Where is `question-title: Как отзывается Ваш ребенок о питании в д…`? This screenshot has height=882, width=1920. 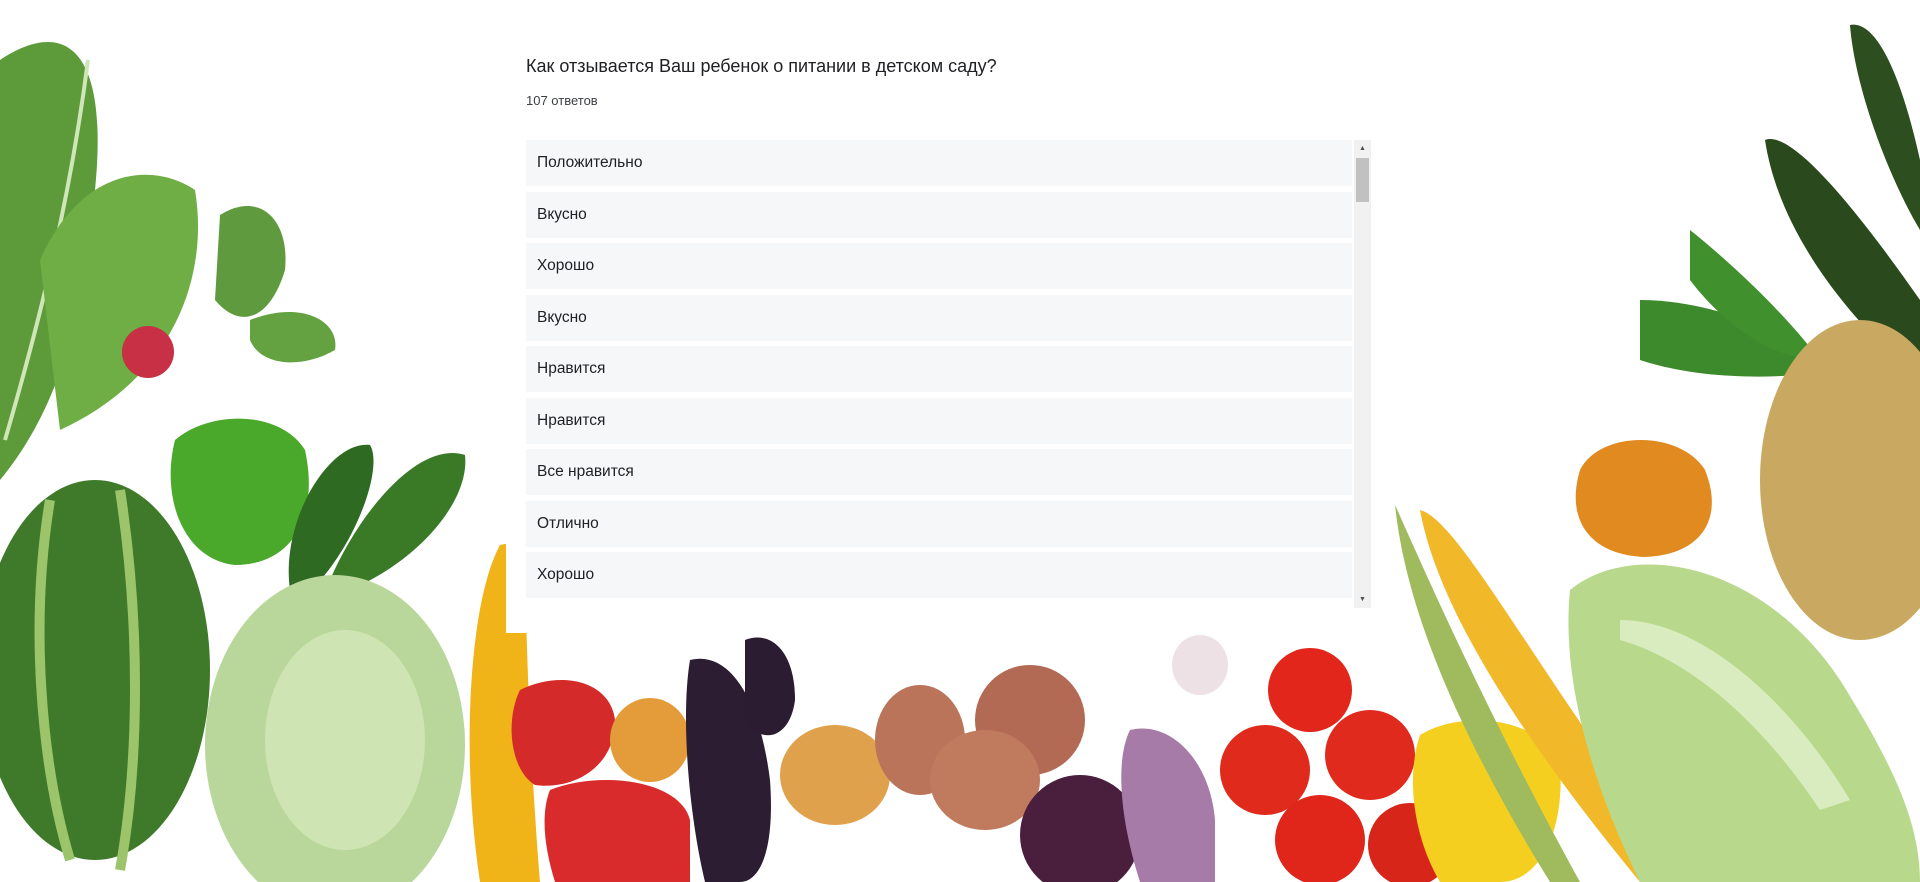
question-title: Как отзывается Ваш ребенок о питании в д… is located at coordinates (761, 66).